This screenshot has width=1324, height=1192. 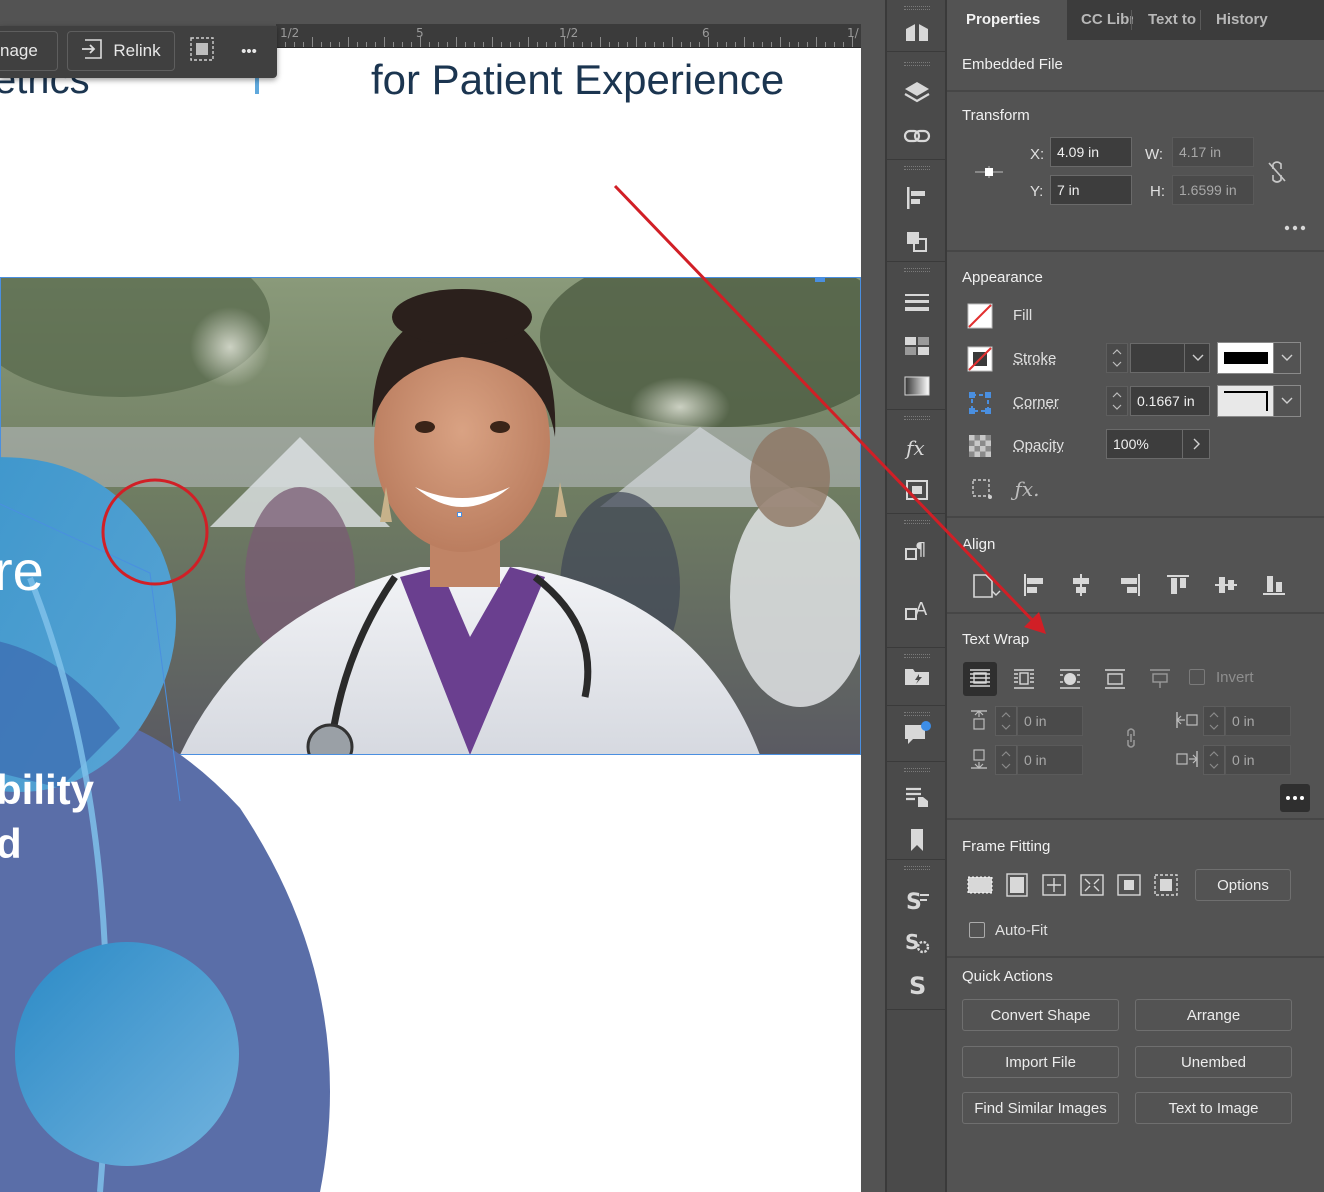 I want to click on script-icon: S, so click(x=917, y=900).